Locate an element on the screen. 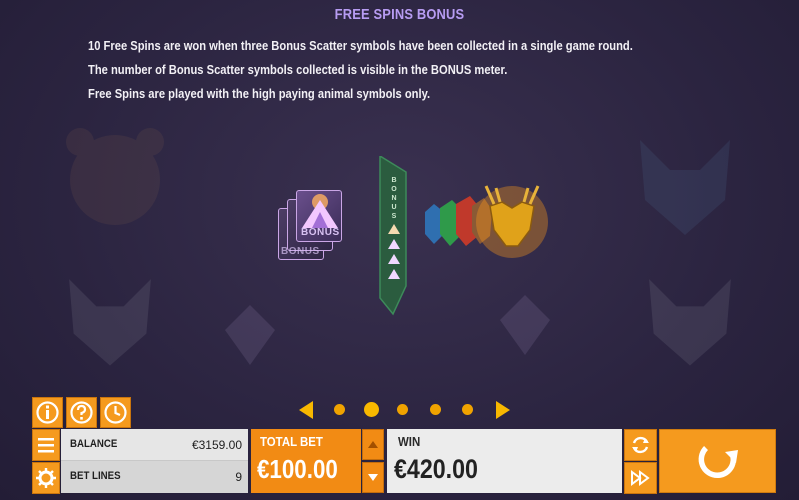  help-icon is located at coordinates (81, 412).